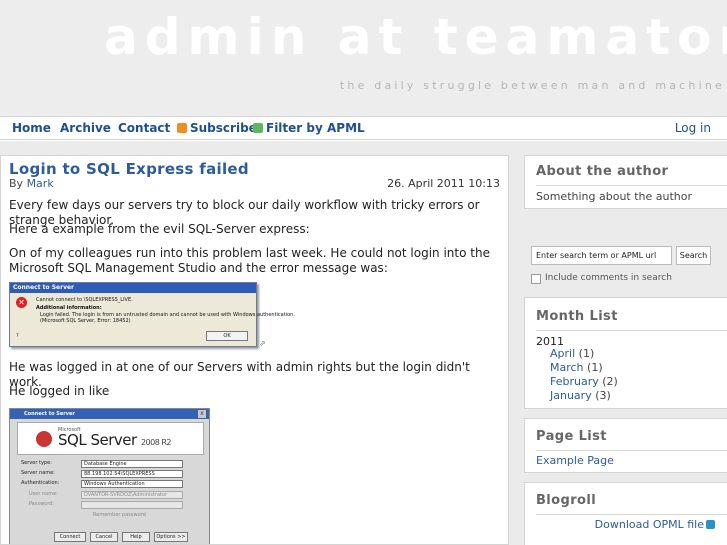 This screenshot has width=727, height=545. Describe the element at coordinates (38, 473) in the screenshot. I see `form-label: Server name:` at that location.